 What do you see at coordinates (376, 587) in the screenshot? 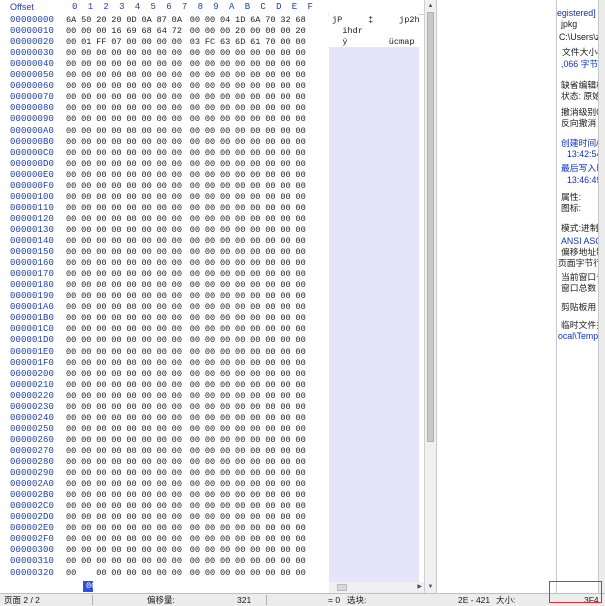
I see `horizontal-scrollbar: ▶` at bounding box center [376, 587].